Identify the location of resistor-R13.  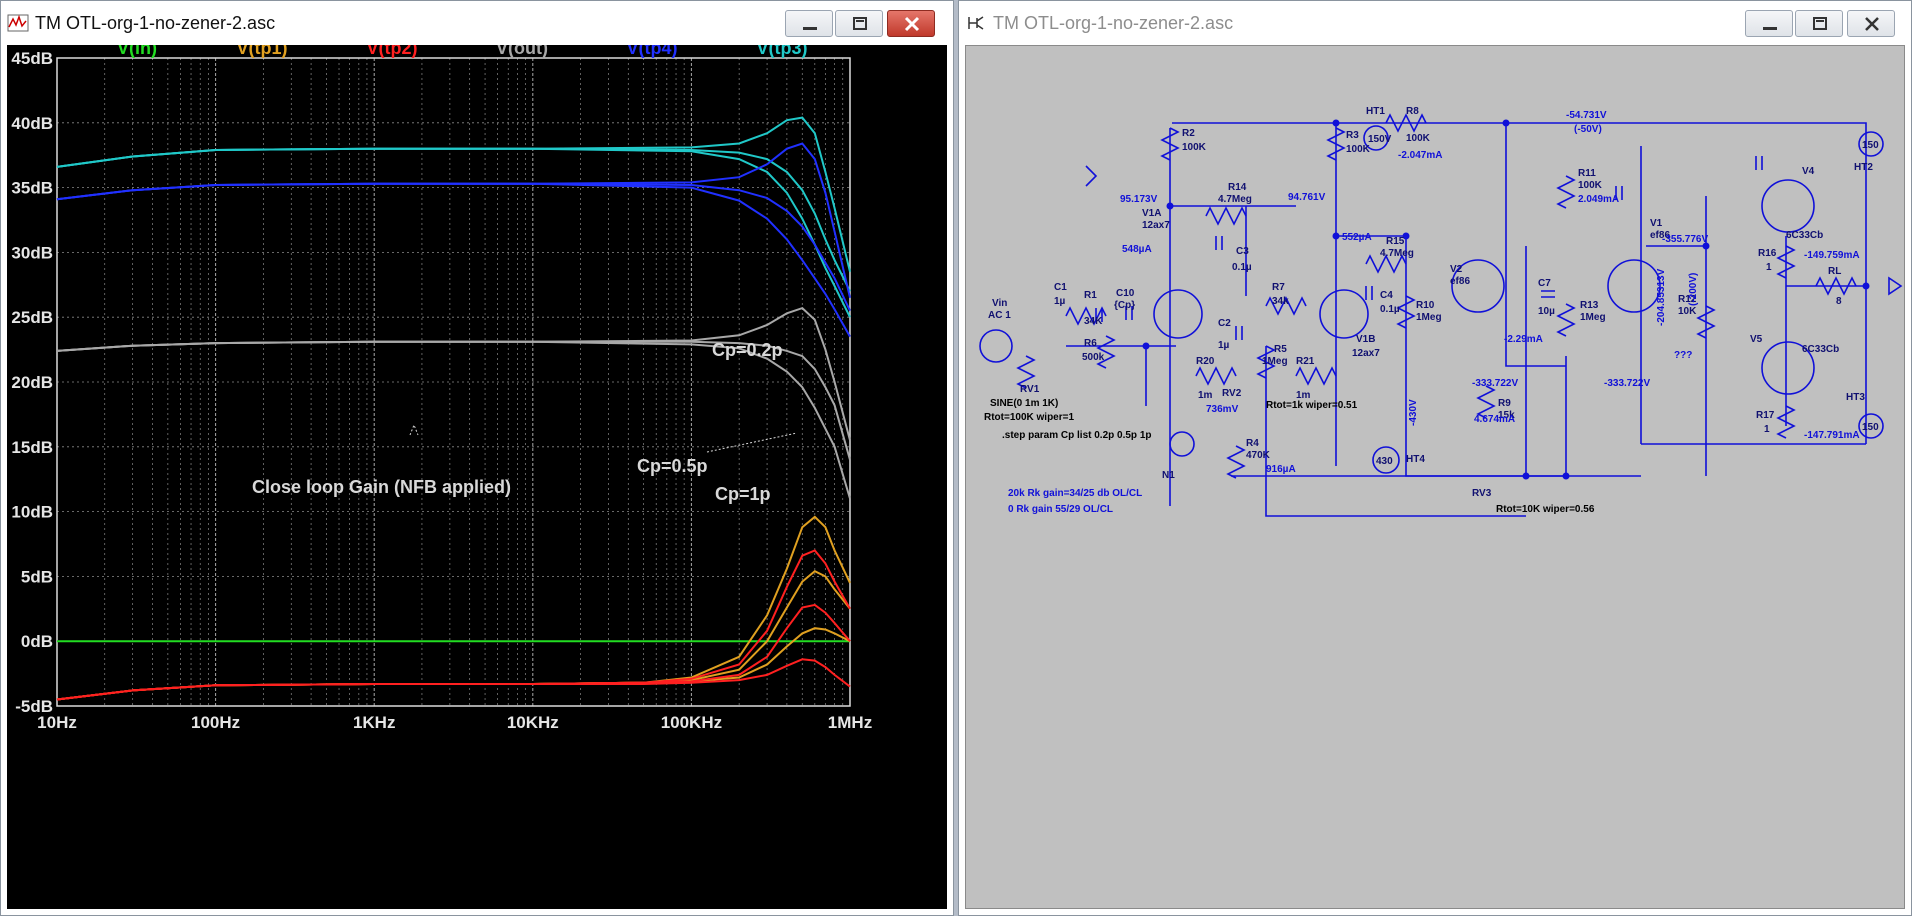
(1566, 320).